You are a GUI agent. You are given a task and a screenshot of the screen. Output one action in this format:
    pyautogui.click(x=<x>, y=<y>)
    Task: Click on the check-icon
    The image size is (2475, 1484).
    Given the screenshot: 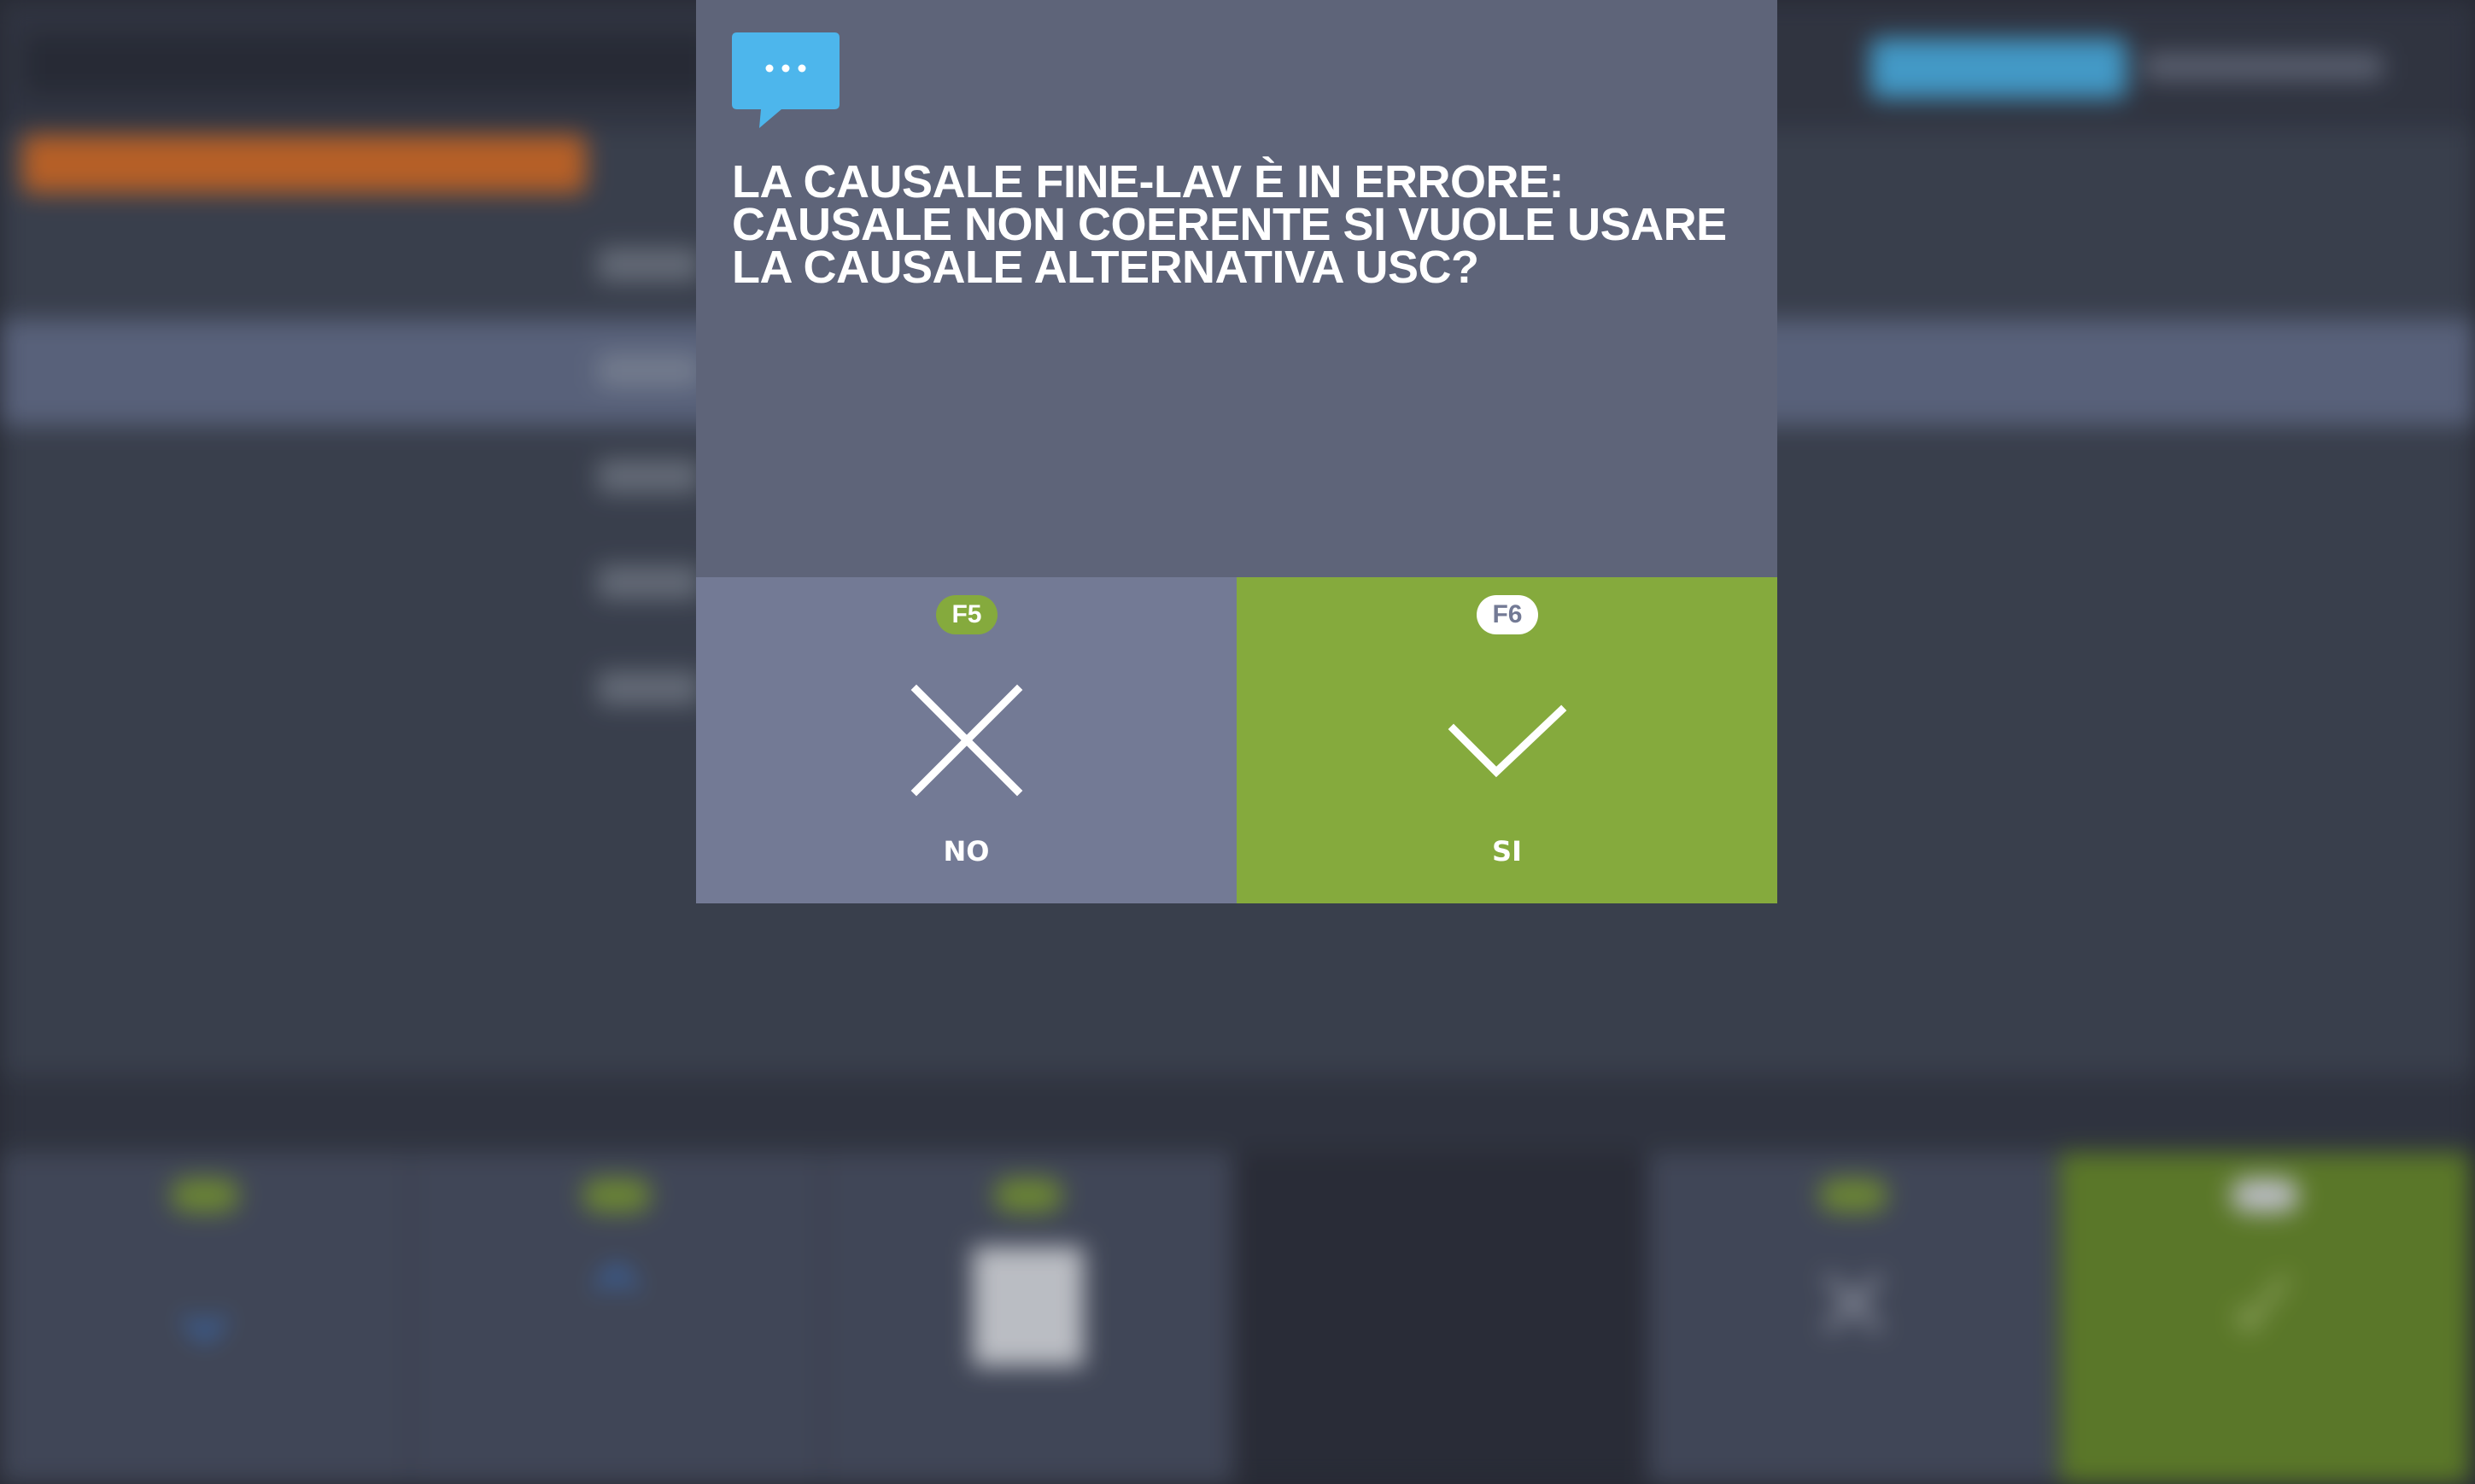 What is the action you would take?
    pyautogui.click(x=1507, y=741)
    